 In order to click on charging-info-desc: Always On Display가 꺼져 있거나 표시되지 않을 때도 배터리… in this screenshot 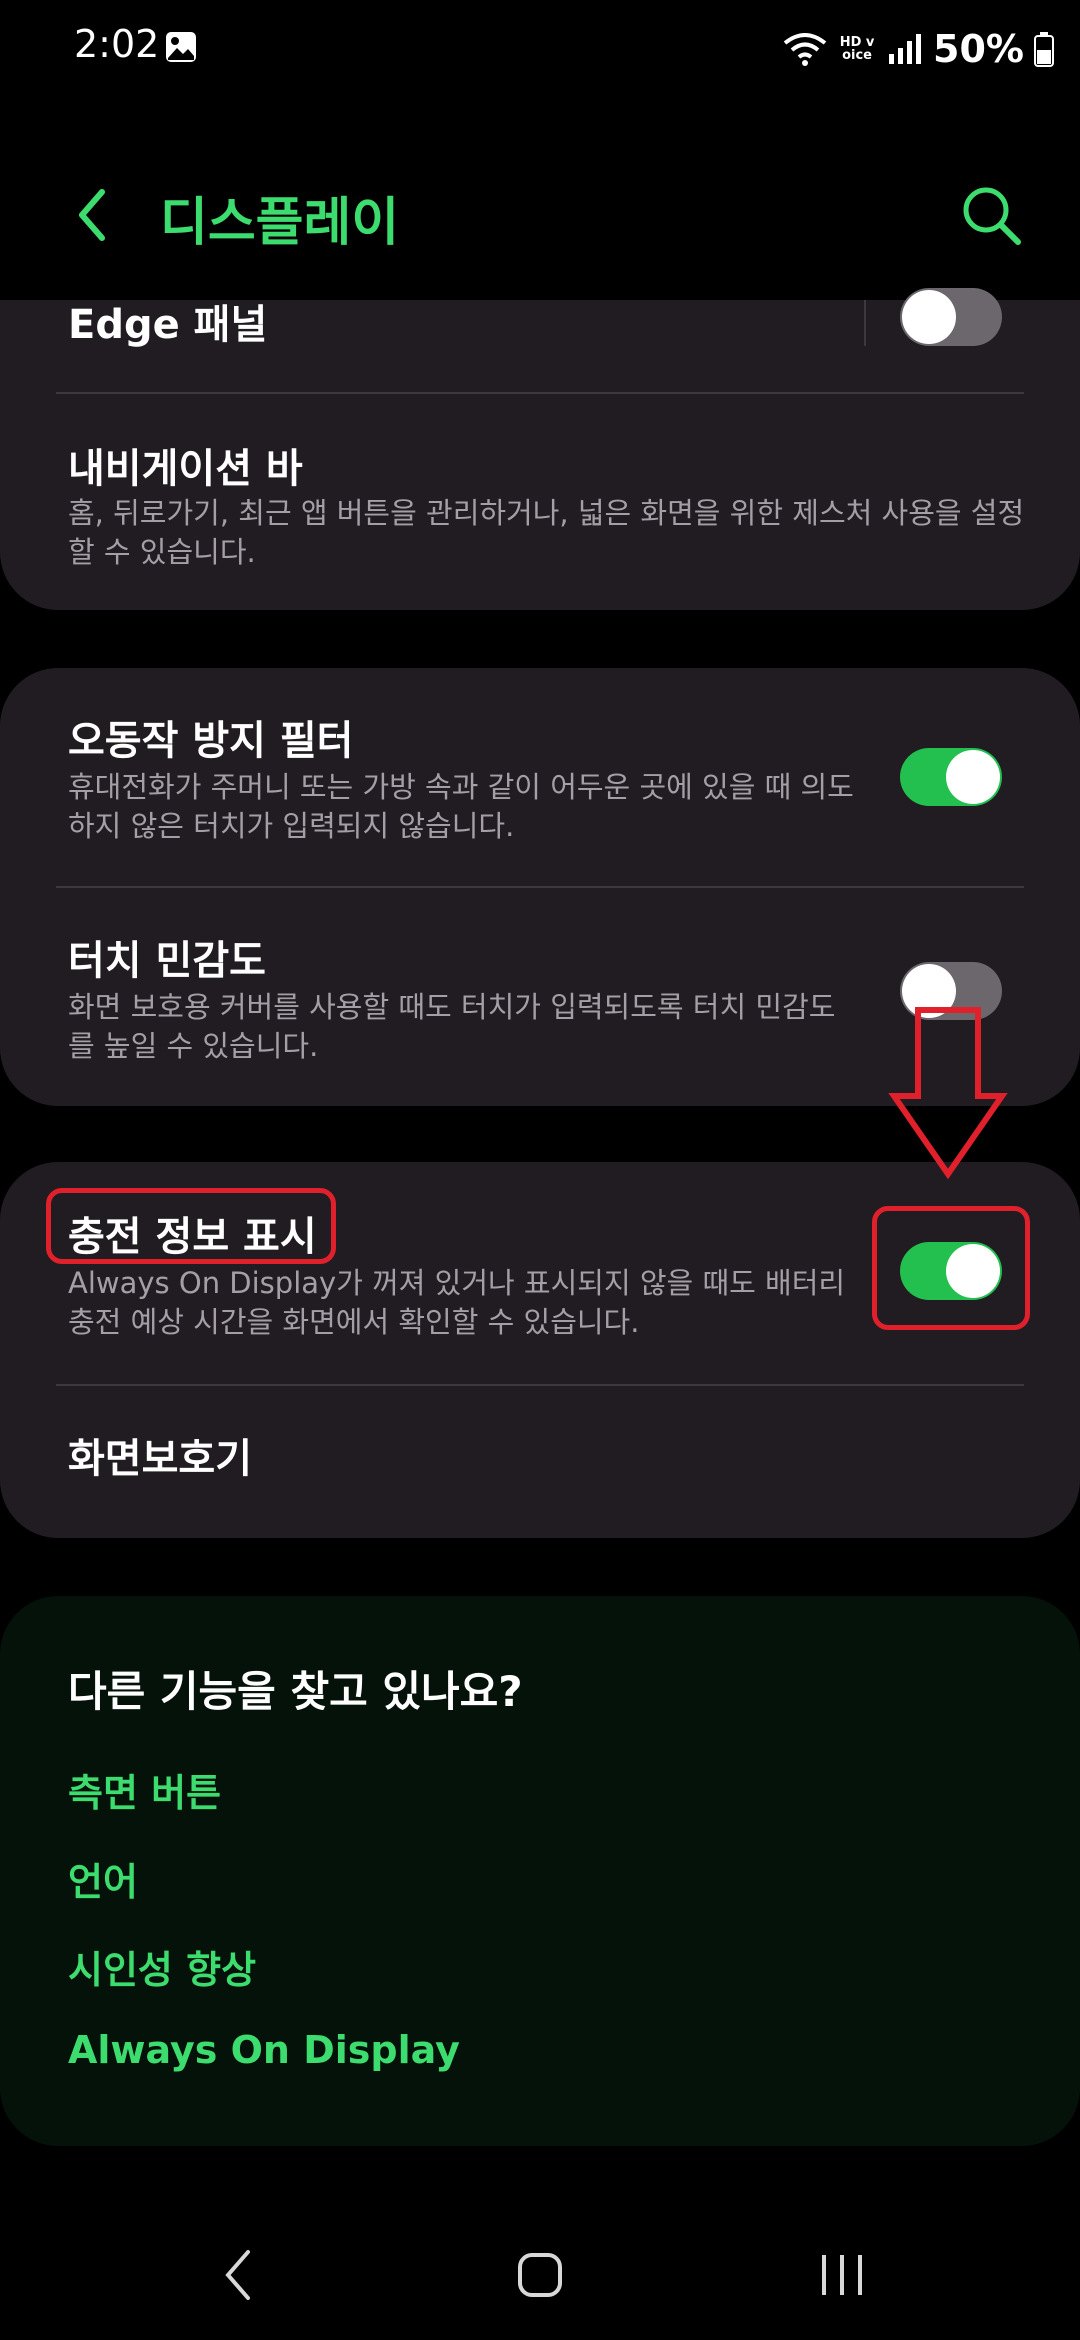, I will do `click(457, 1302)`.